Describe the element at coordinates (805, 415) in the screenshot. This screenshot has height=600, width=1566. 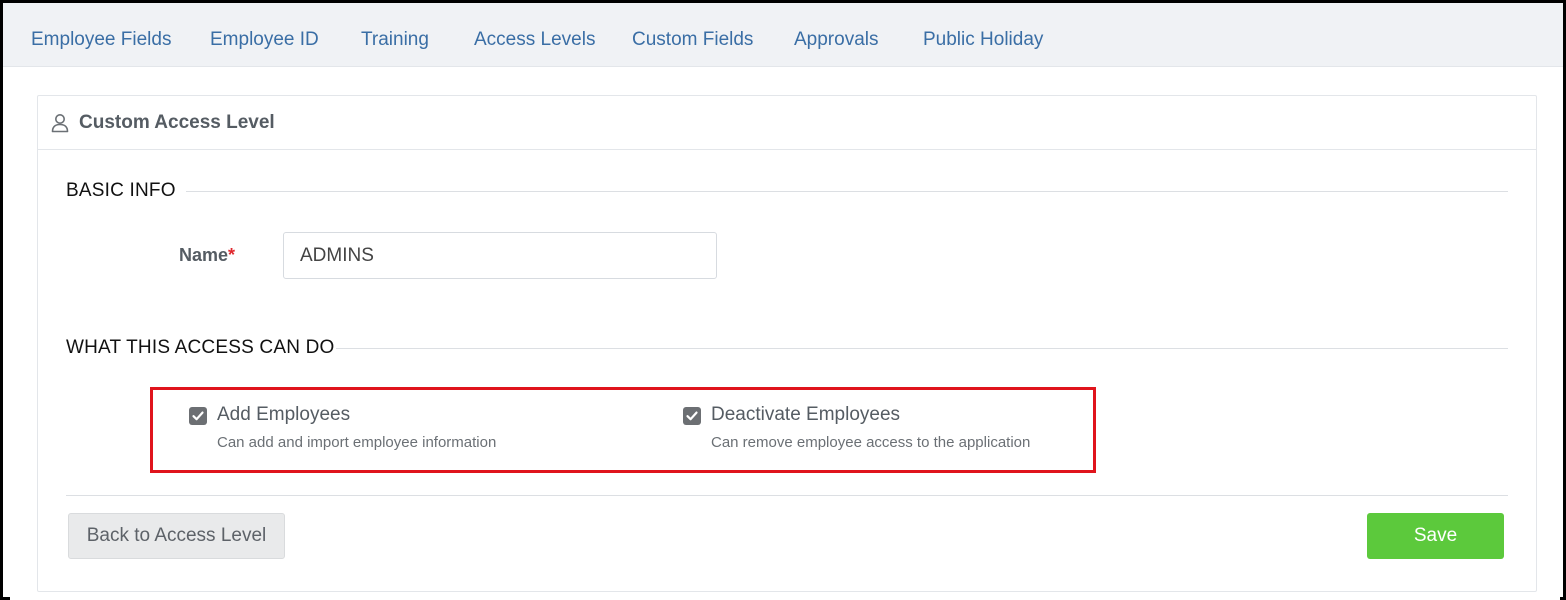
I see `deactivate-employees-label: Deactivate Employees` at that location.